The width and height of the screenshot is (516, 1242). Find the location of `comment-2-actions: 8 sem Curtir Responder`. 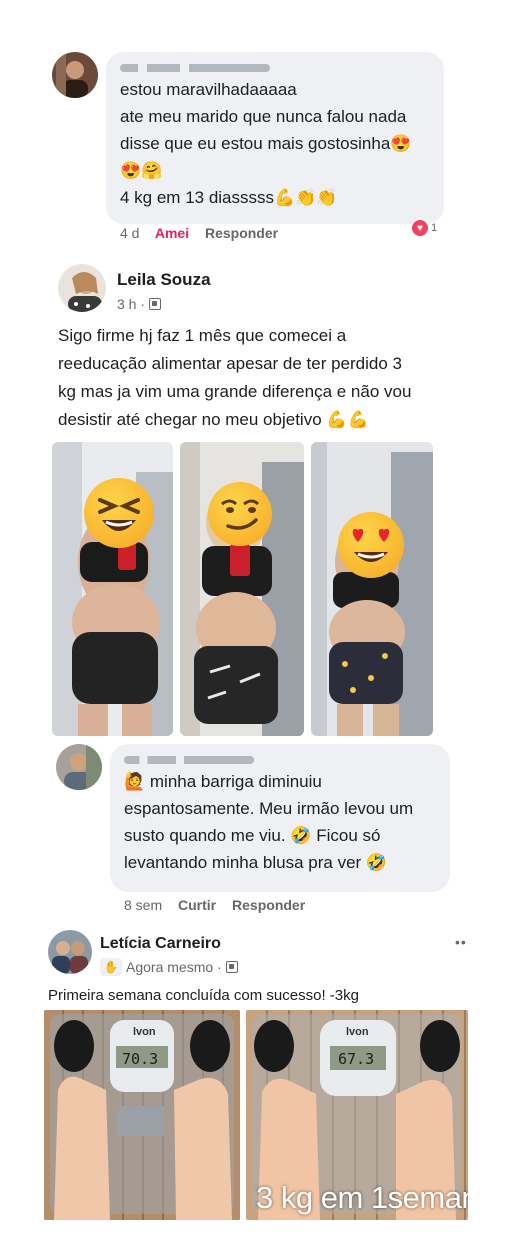

comment-2-actions: 8 sem Curtir Responder is located at coordinates (220, 905).